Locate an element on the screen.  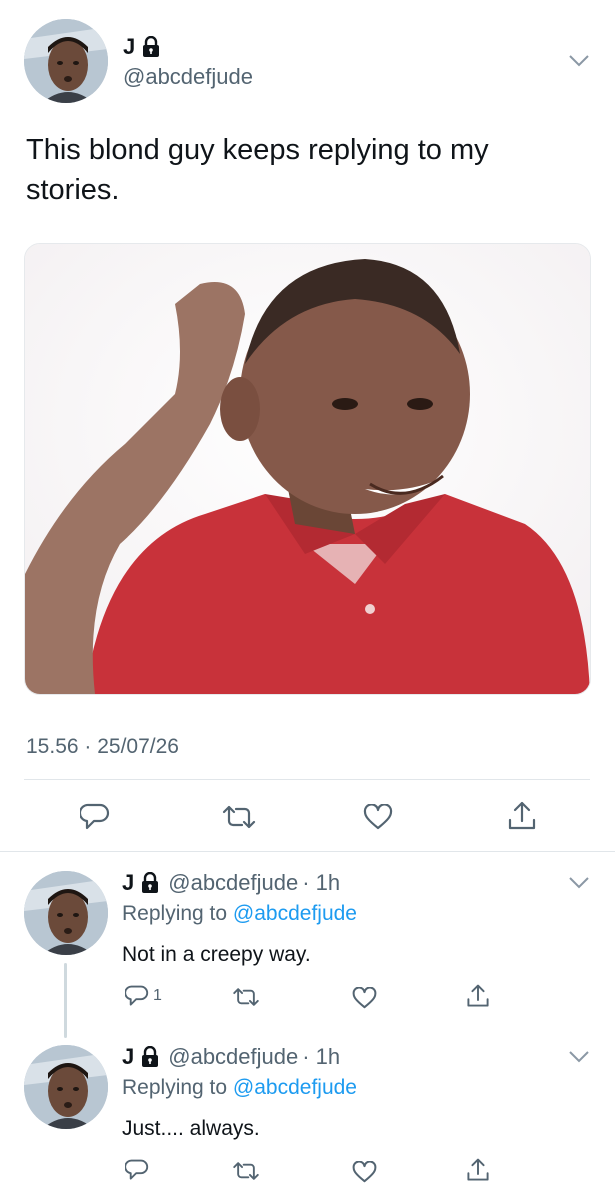
reply-count: 1 is located at coordinates (157, 995).